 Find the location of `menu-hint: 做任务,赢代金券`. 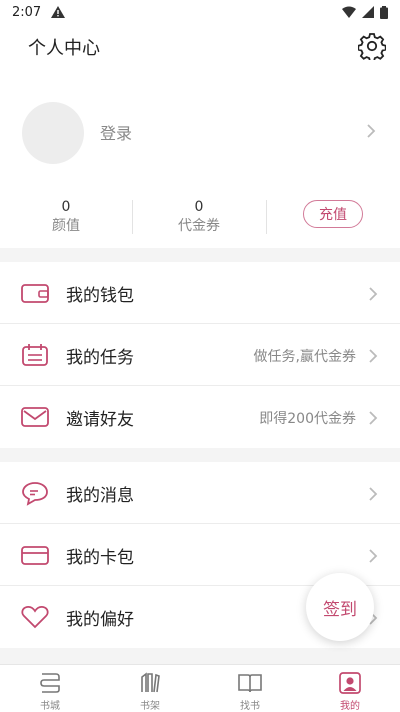

menu-hint: 做任务,赢代金券 is located at coordinates (304, 357).